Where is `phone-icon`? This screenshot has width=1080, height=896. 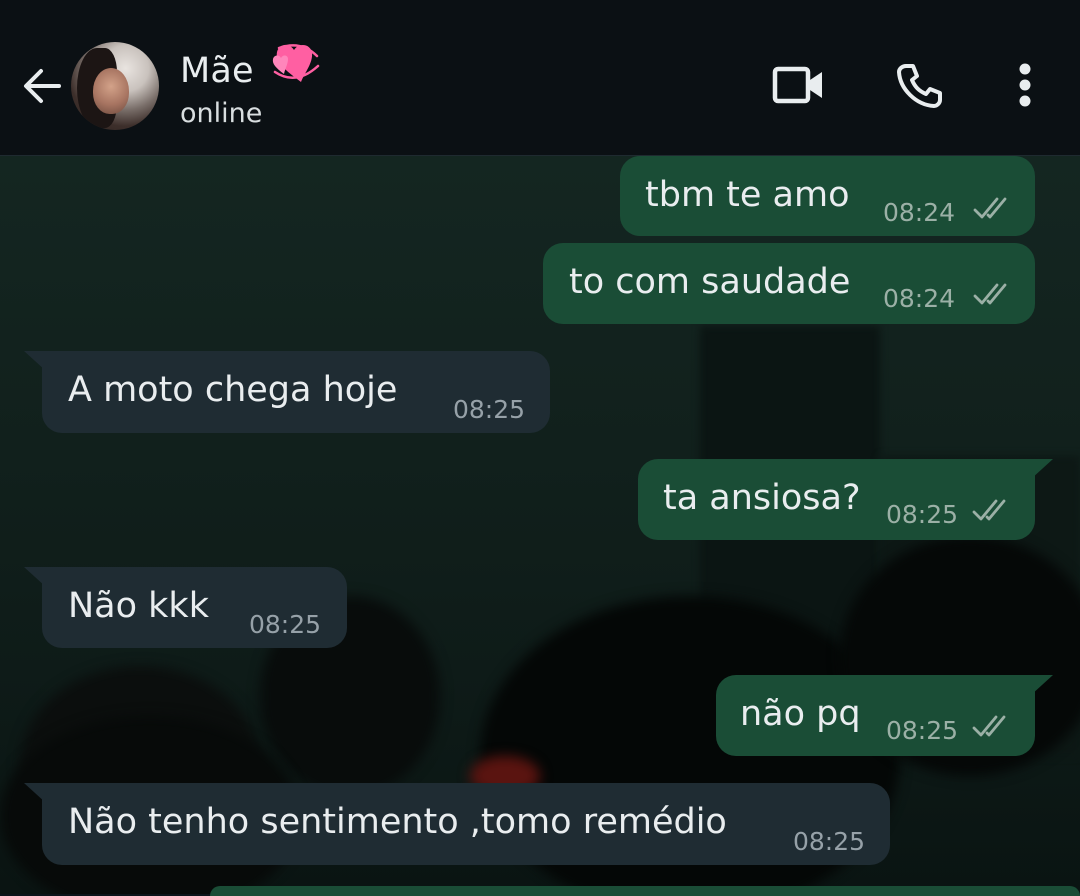
phone-icon is located at coordinates (919, 86).